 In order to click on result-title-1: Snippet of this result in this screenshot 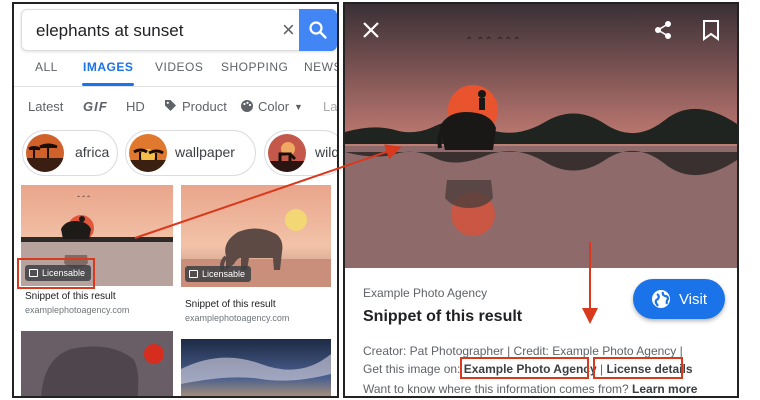, I will do `click(70, 296)`.